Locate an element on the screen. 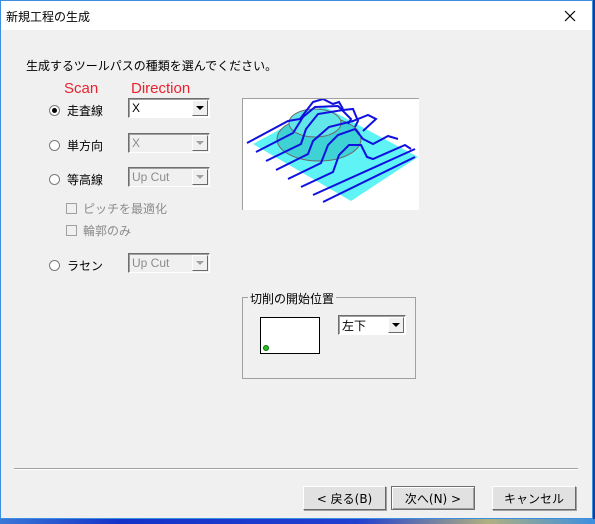 This screenshot has width=595, height=524. select-value: 左下 is located at coordinates (354, 325).